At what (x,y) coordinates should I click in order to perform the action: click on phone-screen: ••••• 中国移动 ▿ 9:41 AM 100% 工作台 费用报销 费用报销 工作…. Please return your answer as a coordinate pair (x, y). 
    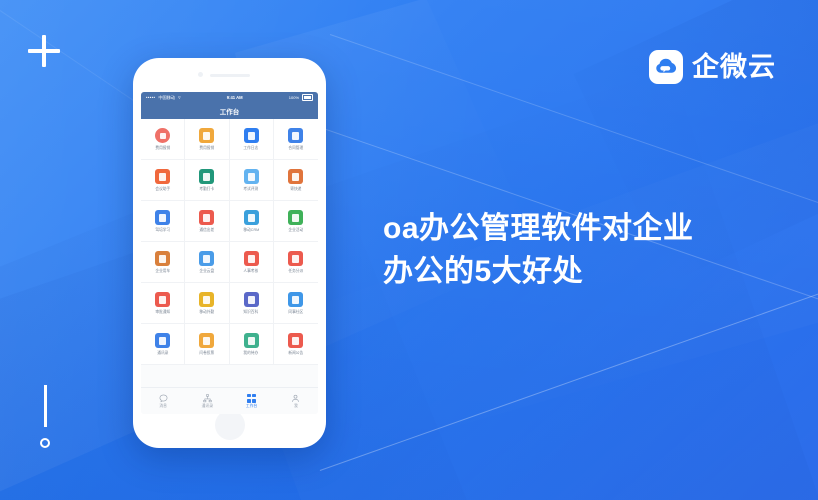
    Looking at the image, I should click on (229, 253).